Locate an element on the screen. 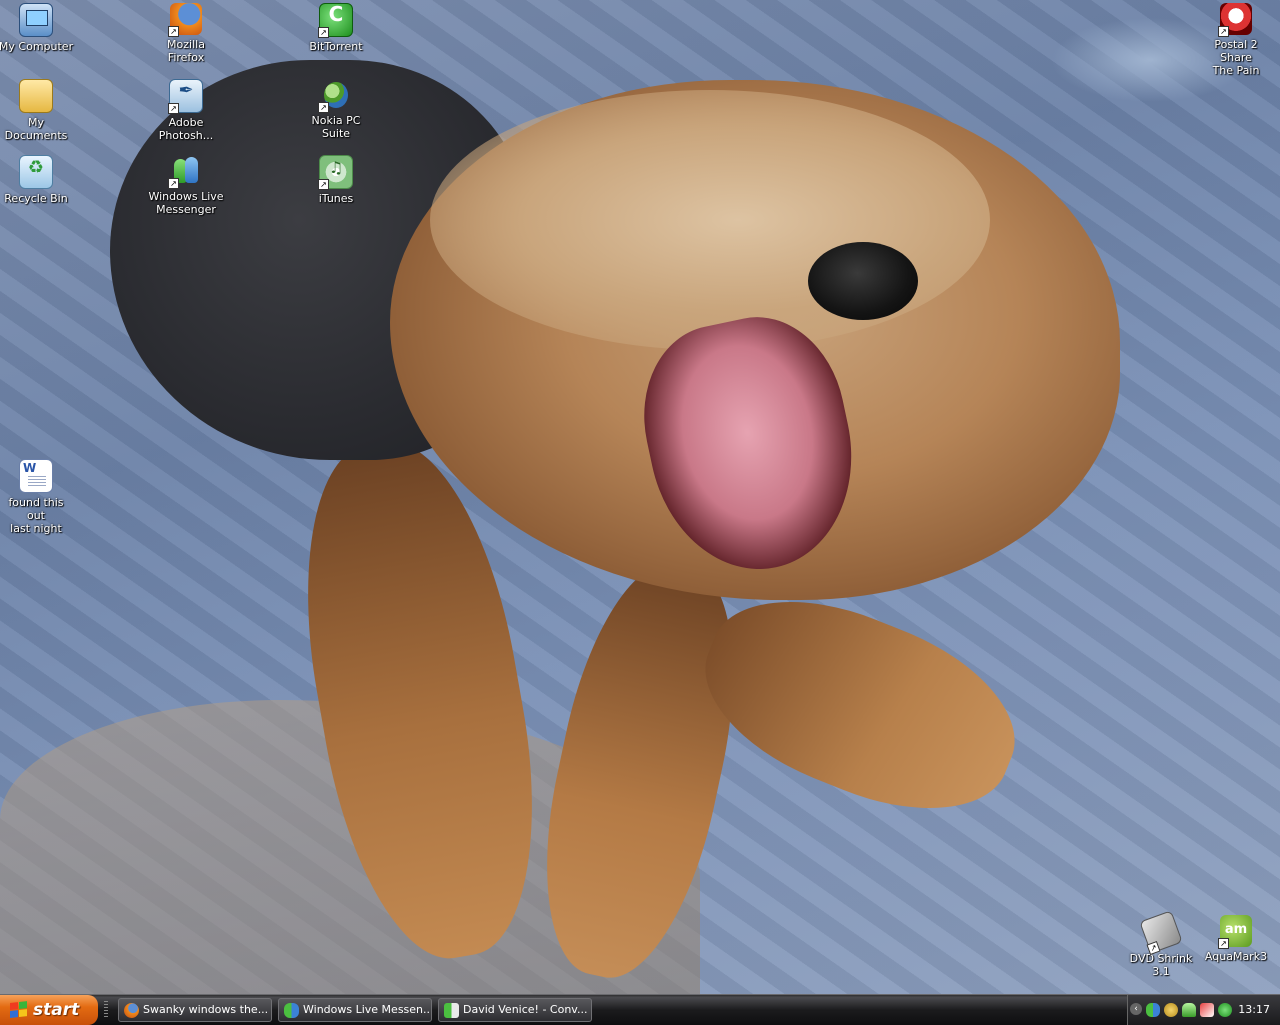 This screenshot has height=1025, width=1280. desktop-icon-windows-live-messenger: ↗ Windows Live Messenger is located at coordinates (186, 185).